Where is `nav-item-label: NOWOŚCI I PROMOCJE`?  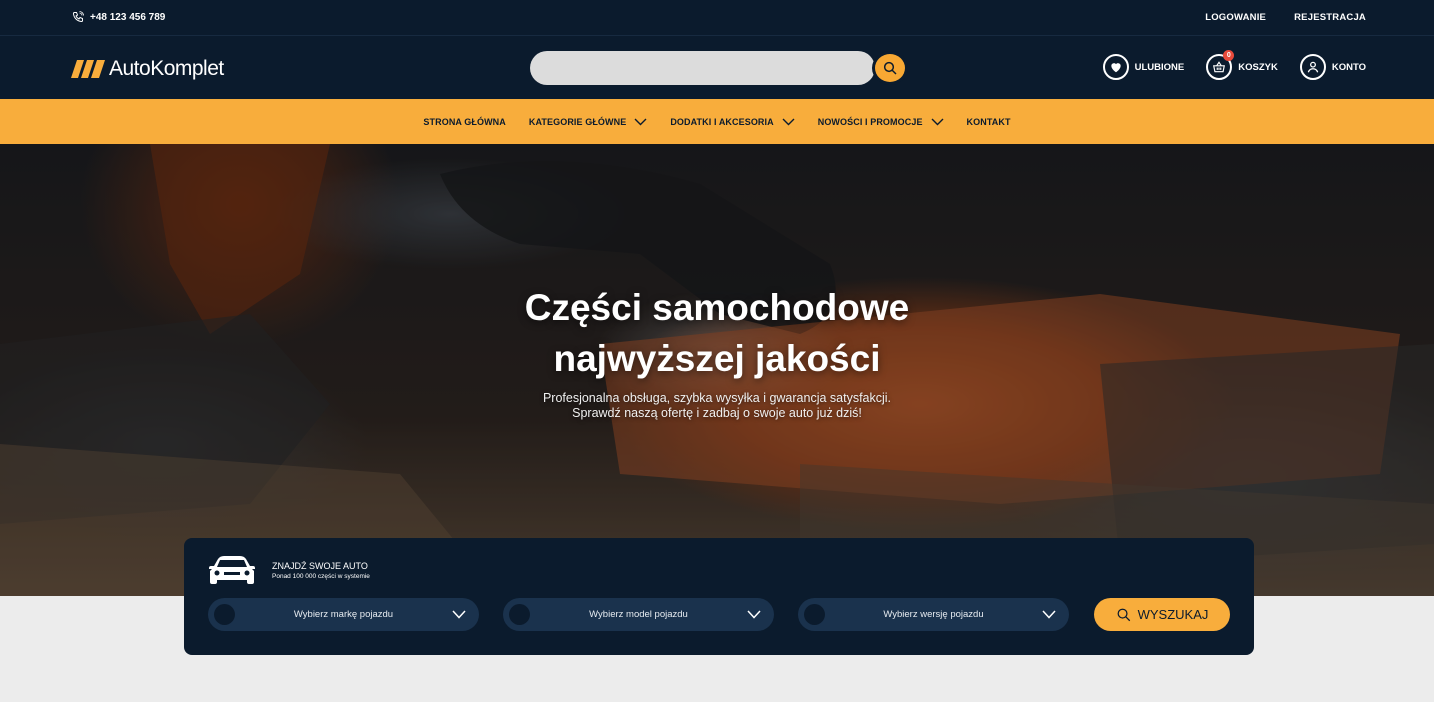
nav-item-label: NOWOŚCI I PROMOCJE is located at coordinates (870, 121).